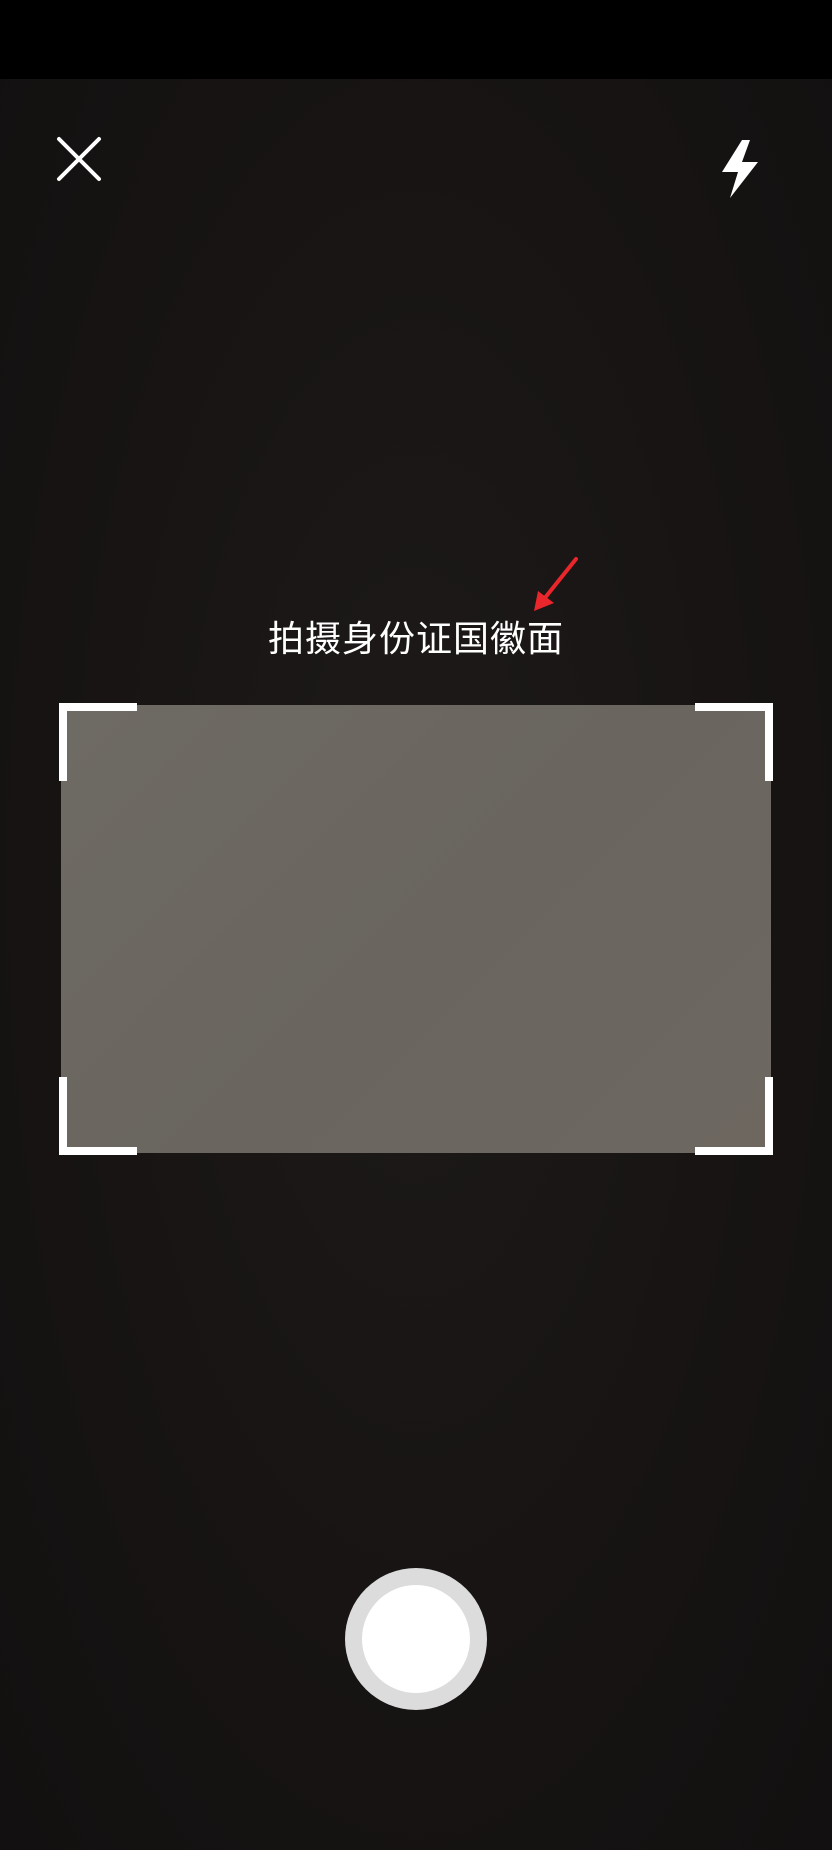 This screenshot has width=832, height=1850. I want to click on frame-corner-bottom-left, so click(98, 1116).